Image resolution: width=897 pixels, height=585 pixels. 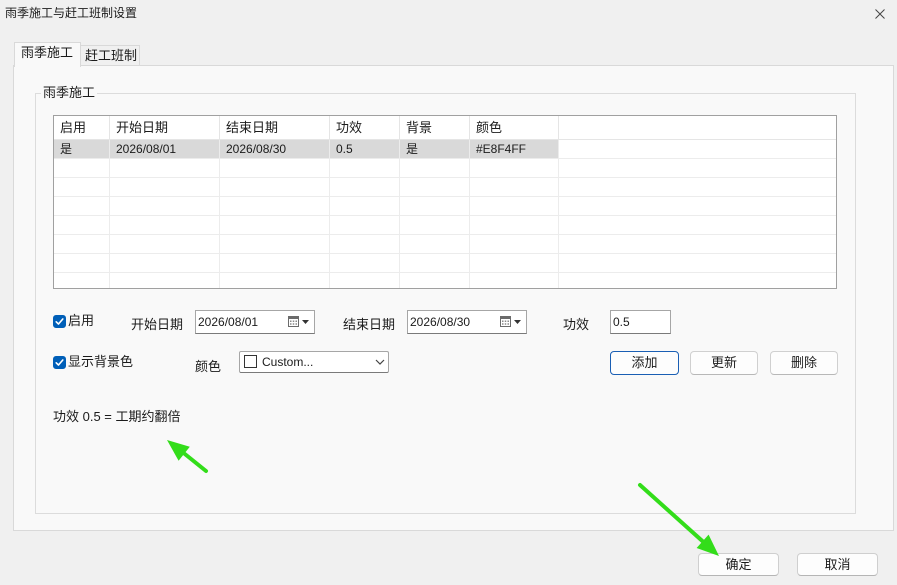 I want to click on start-date-picker: 2026/08/01, so click(x=255, y=322).